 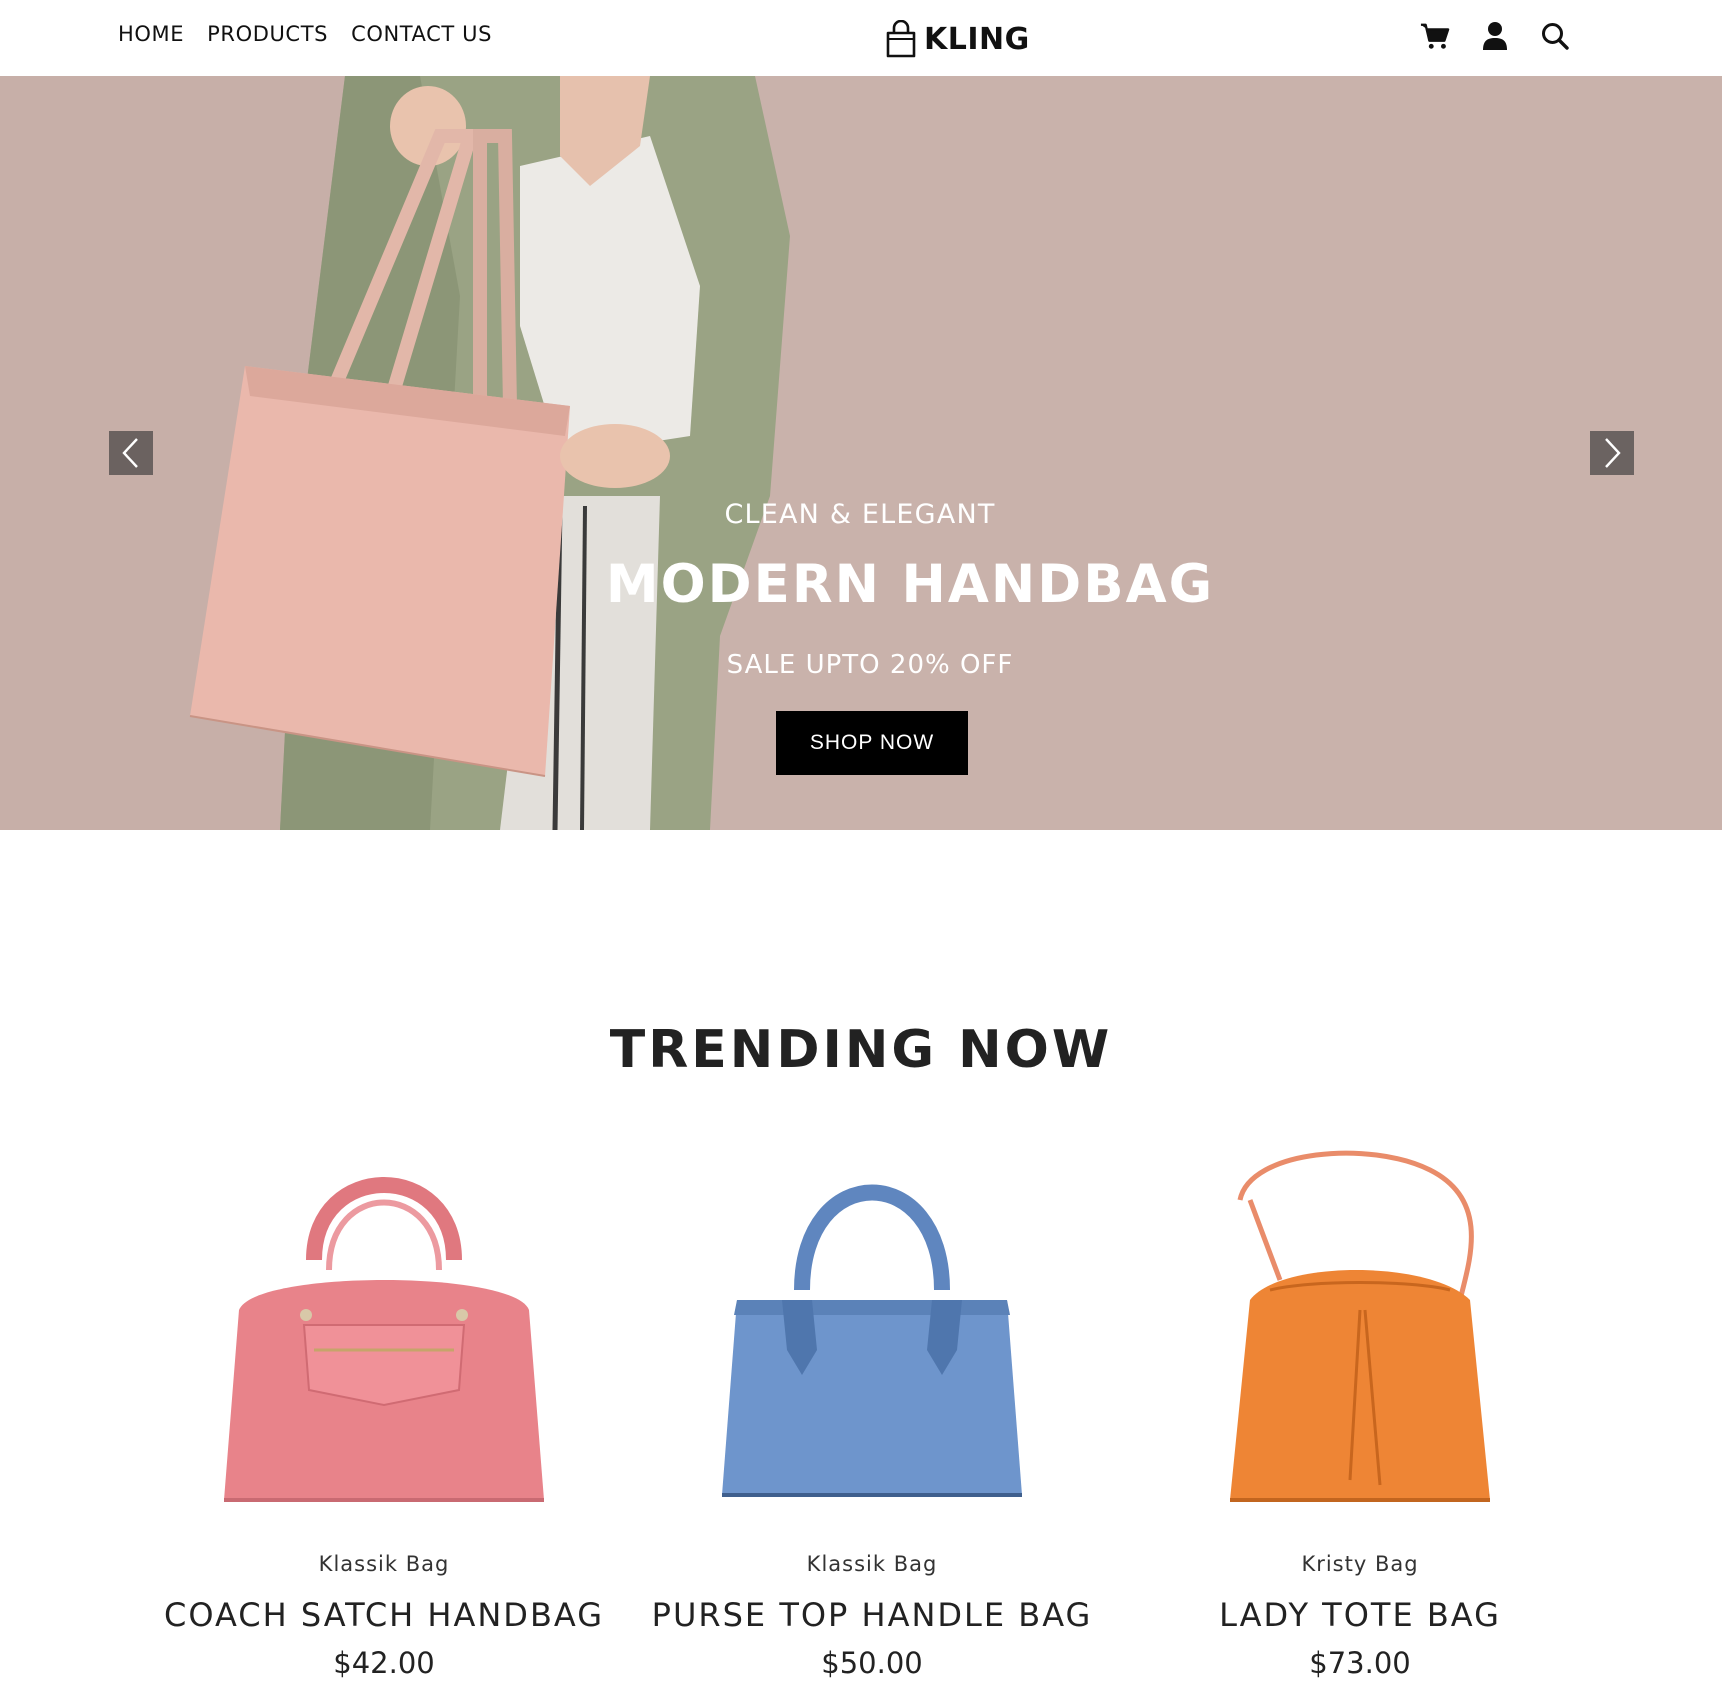 I want to click on carousel-next-button, so click(x=1612, y=453).